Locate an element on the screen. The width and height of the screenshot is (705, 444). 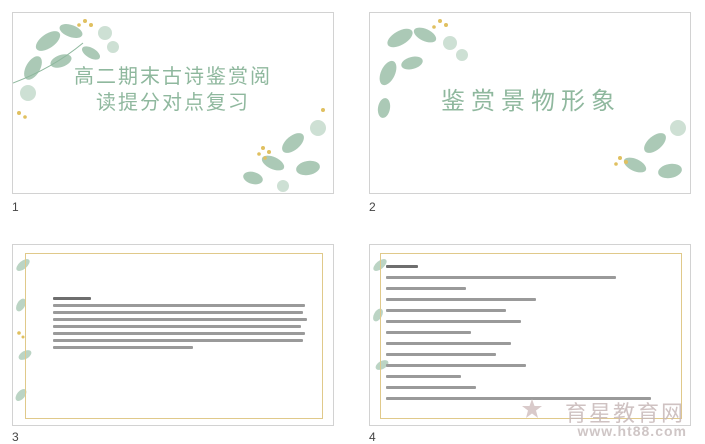
watermark-logo-icon is located at coordinates (532, 408).